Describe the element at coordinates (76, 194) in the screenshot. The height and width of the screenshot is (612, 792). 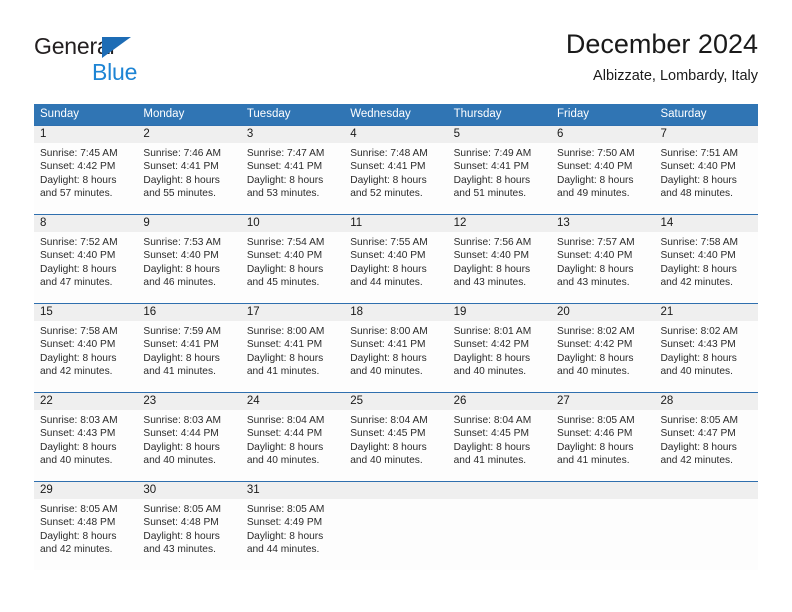
I see `daylight-text-line2: and 57 minutes.` at that location.